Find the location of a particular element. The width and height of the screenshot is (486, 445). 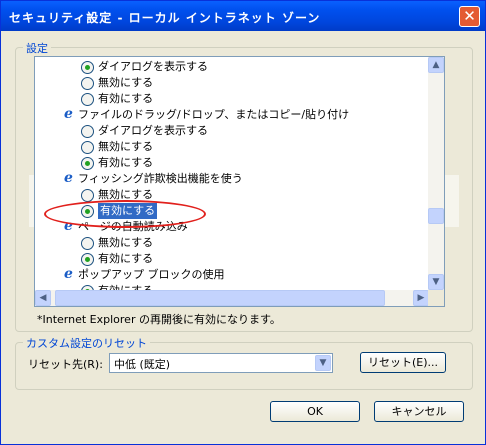

horizontal-scrollbar: ◀ ▶ is located at coordinates (232, 298).